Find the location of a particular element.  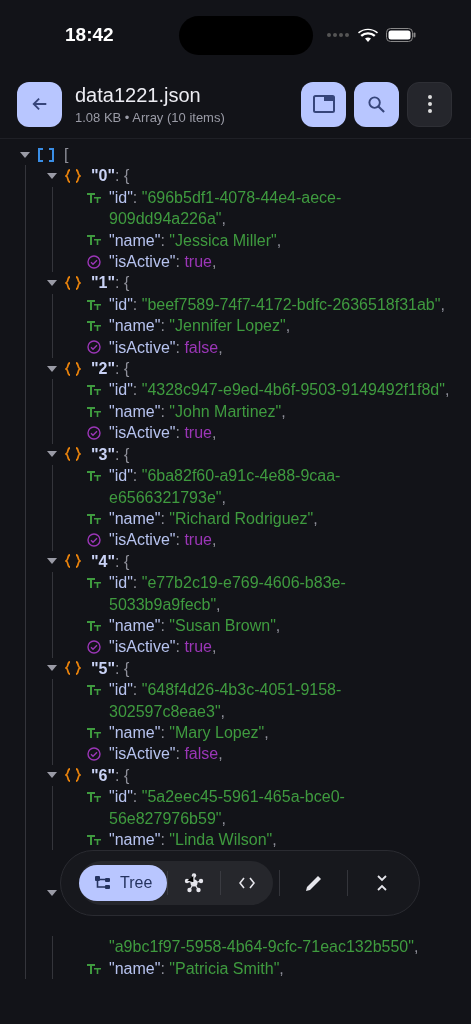

json-field-line: "name": "Jessica Miller", is located at coordinates (196, 240).